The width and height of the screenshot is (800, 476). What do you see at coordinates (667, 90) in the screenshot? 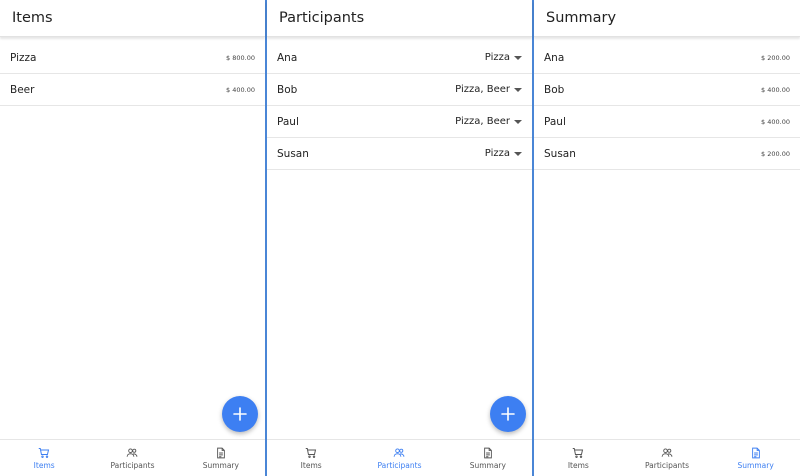
I see `list-item: Bob $ 400.00` at bounding box center [667, 90].